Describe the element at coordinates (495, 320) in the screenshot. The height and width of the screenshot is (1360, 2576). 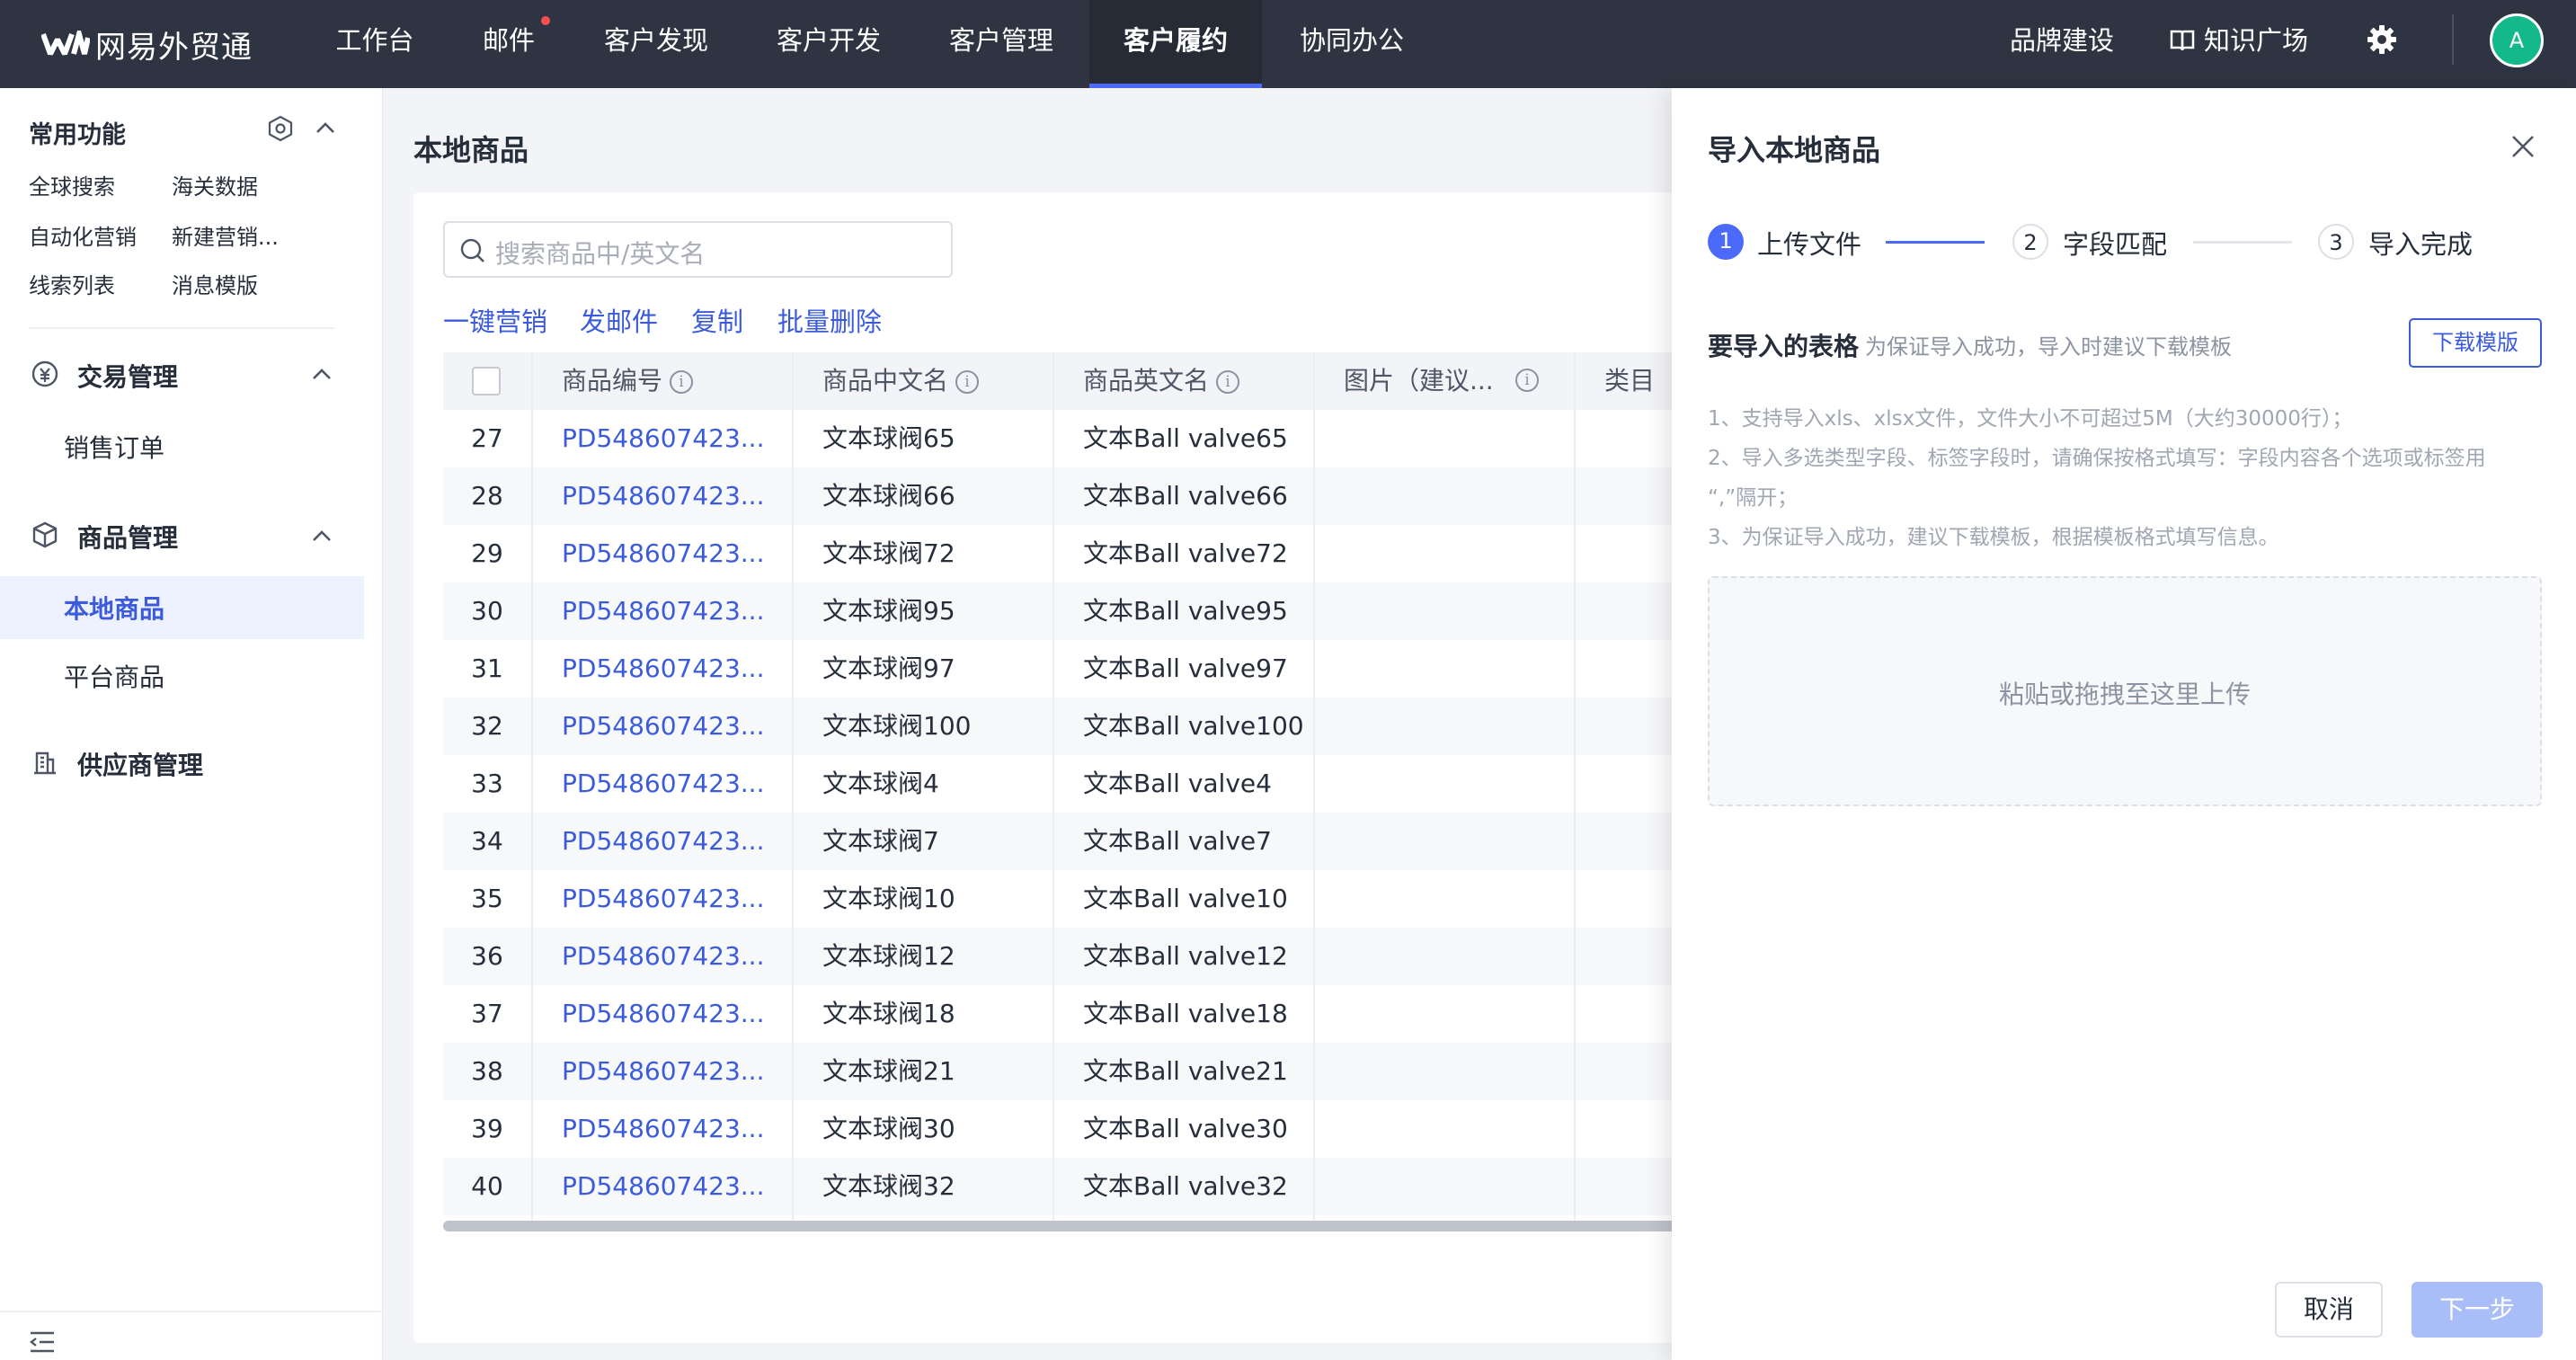
I see `one-click-marketing-button: 一键营销` at that location.